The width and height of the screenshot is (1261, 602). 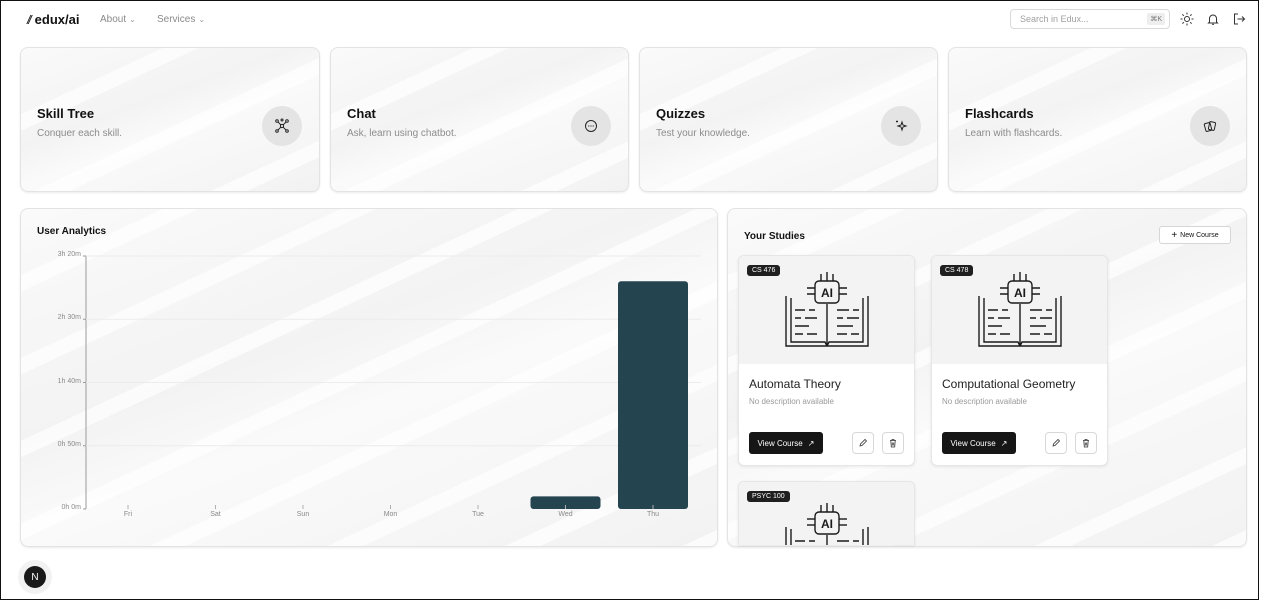 I want to click on nav-about-label: About, so click(x=113, y=19).